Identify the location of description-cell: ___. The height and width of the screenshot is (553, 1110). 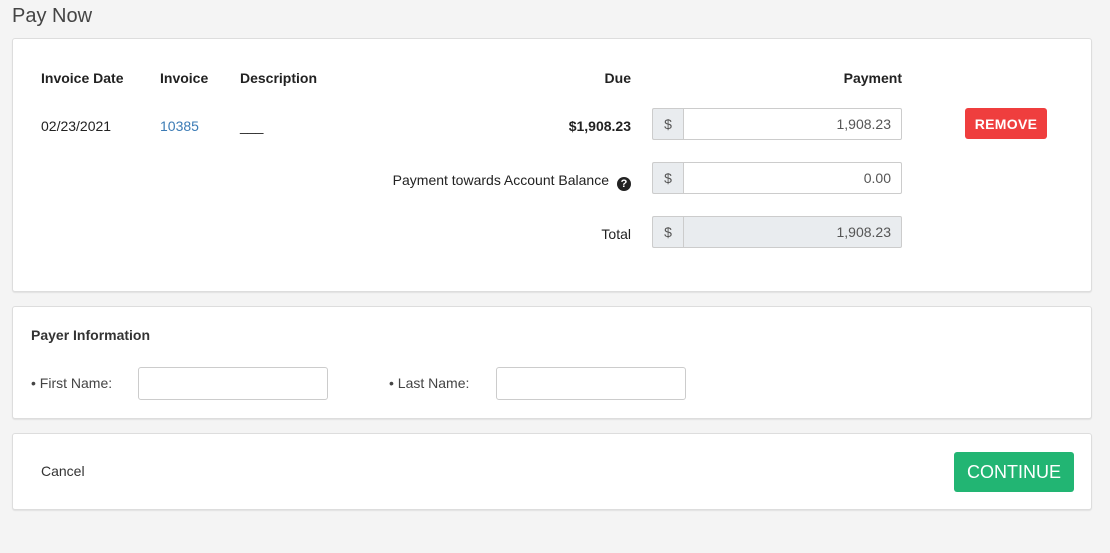
(252, 126).